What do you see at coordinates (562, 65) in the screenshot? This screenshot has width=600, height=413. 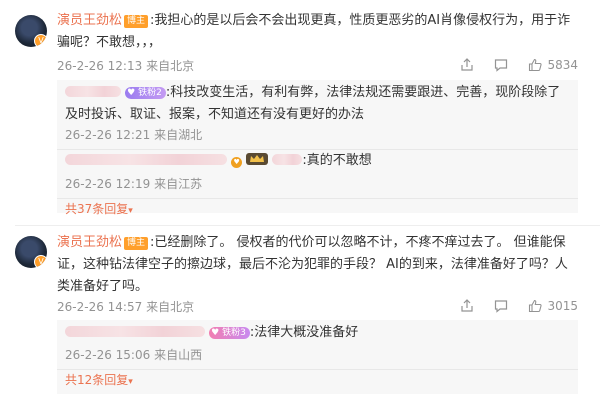 I see `like-count: 5834` at bounding box center [562, 65].